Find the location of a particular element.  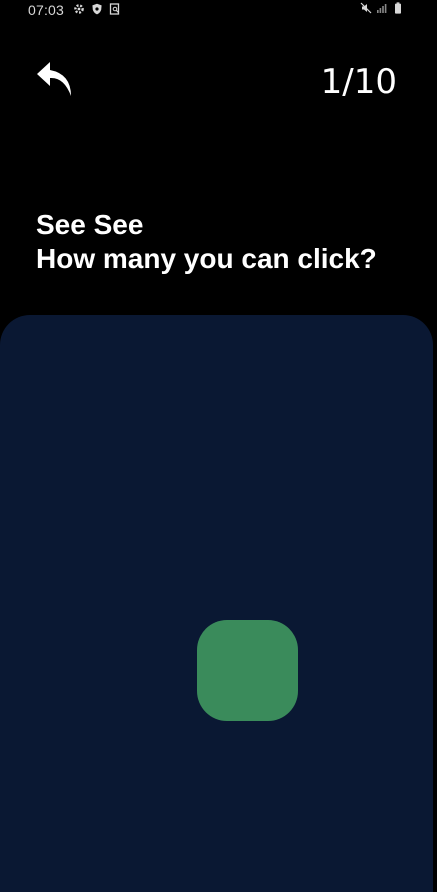

gear-icon is located at coordinates (79, 9).